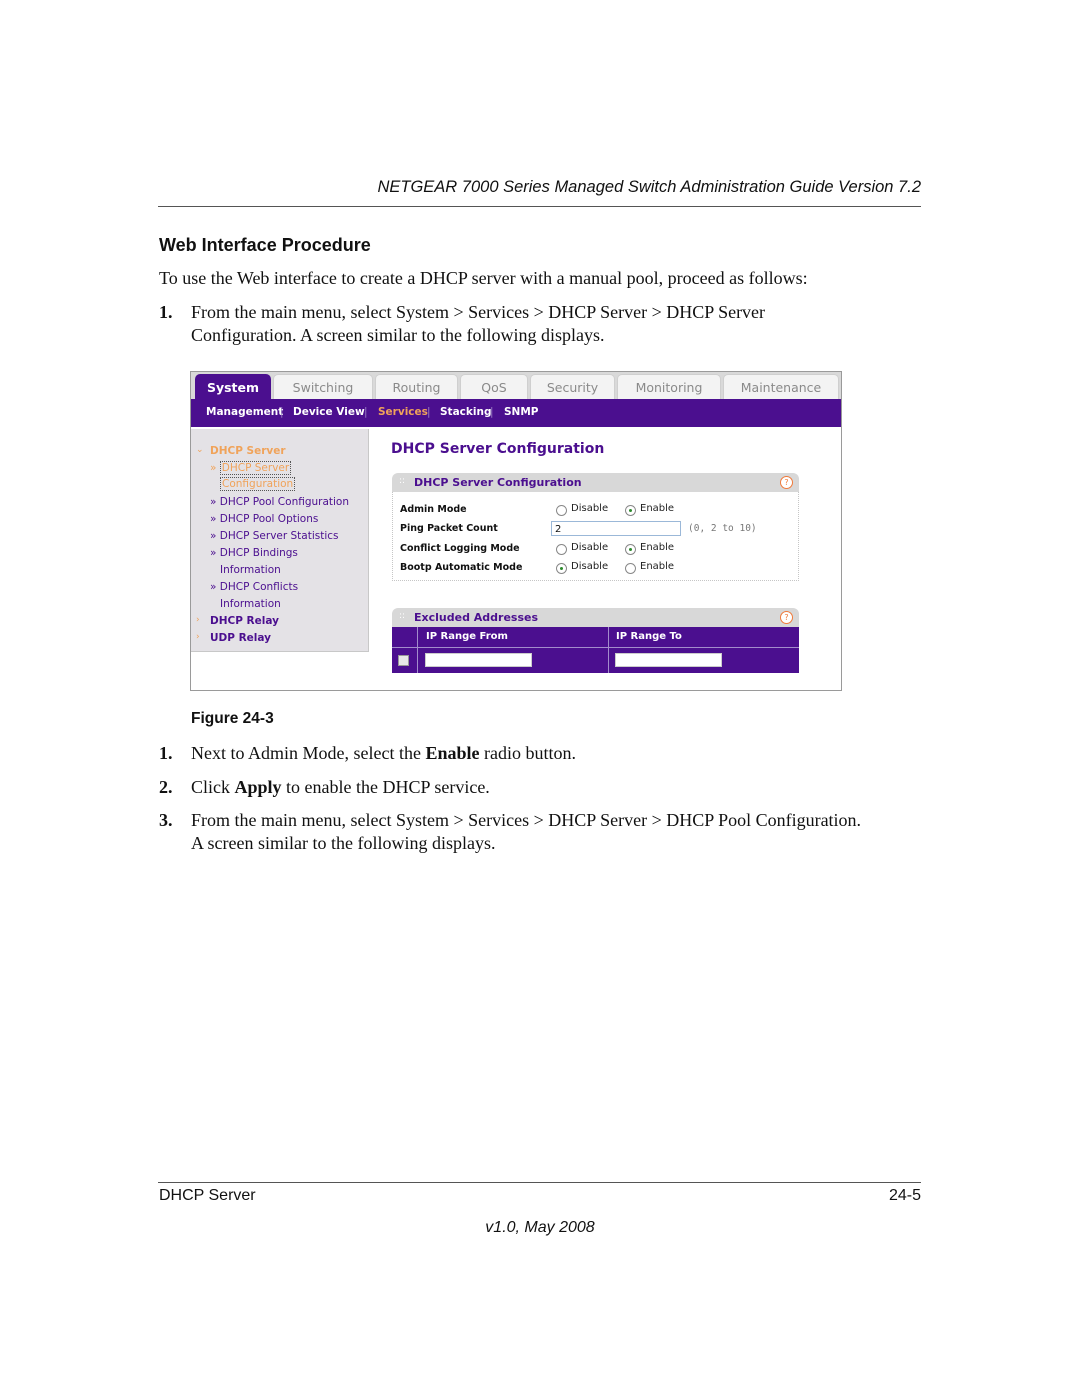 The image size is (1080, 1397). What do you see at coordinates (265, 245) in the screenshot?
I see `section-heading: Web Interface Procedure` at bounding box center [265, 245].